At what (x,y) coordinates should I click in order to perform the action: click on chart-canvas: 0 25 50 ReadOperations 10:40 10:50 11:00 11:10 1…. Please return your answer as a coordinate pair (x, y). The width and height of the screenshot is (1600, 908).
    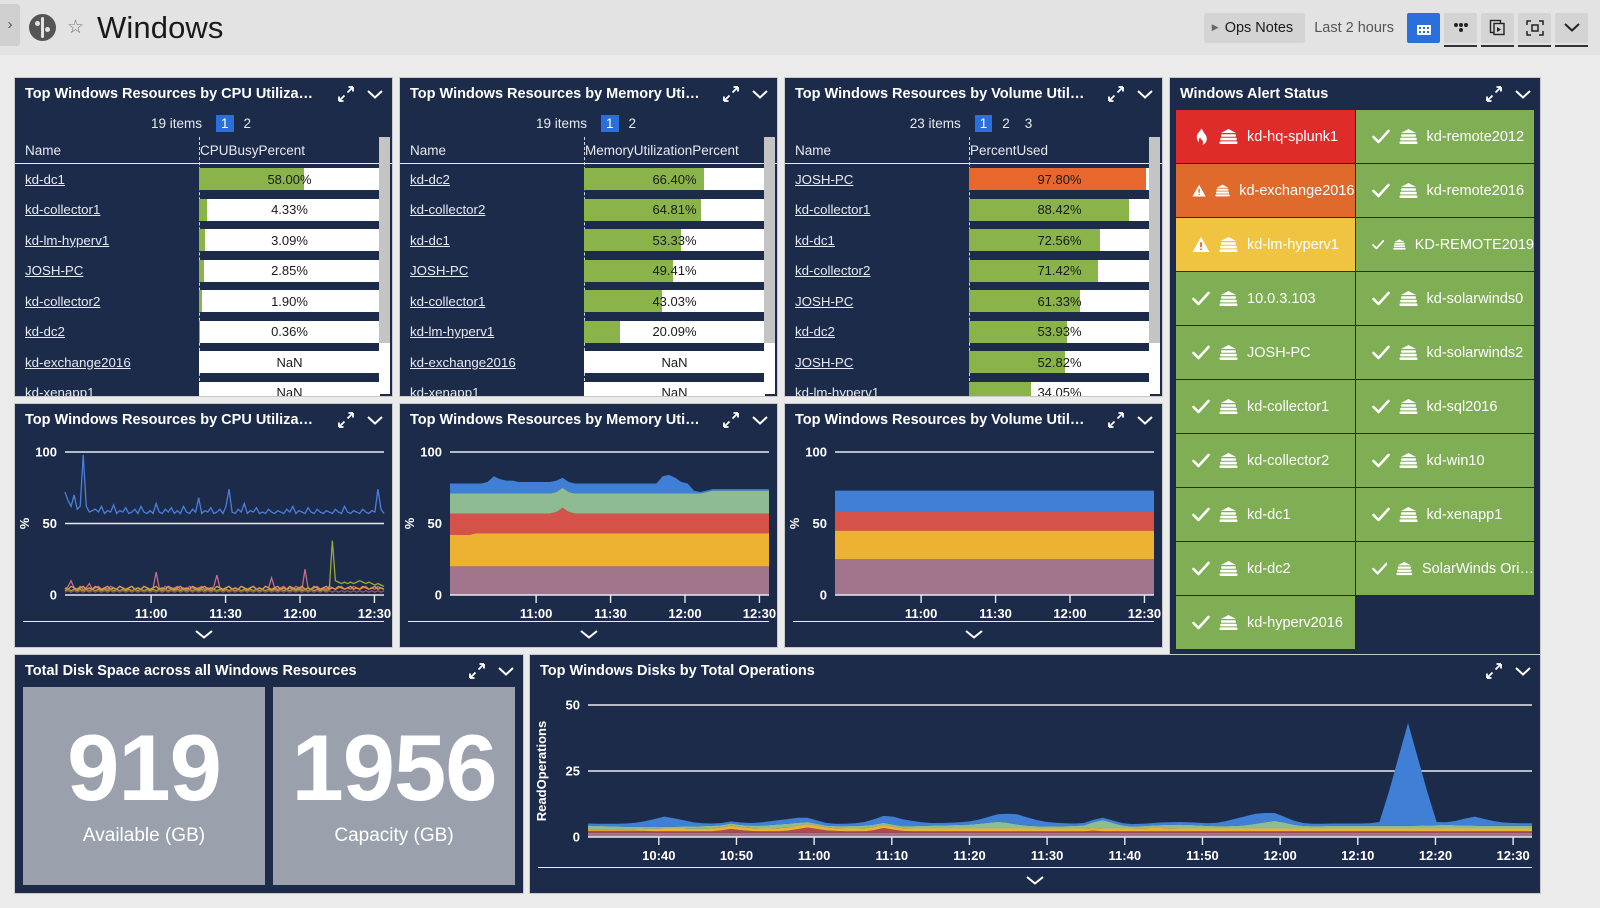
    Looking at the image, I should click on (1035, 790).